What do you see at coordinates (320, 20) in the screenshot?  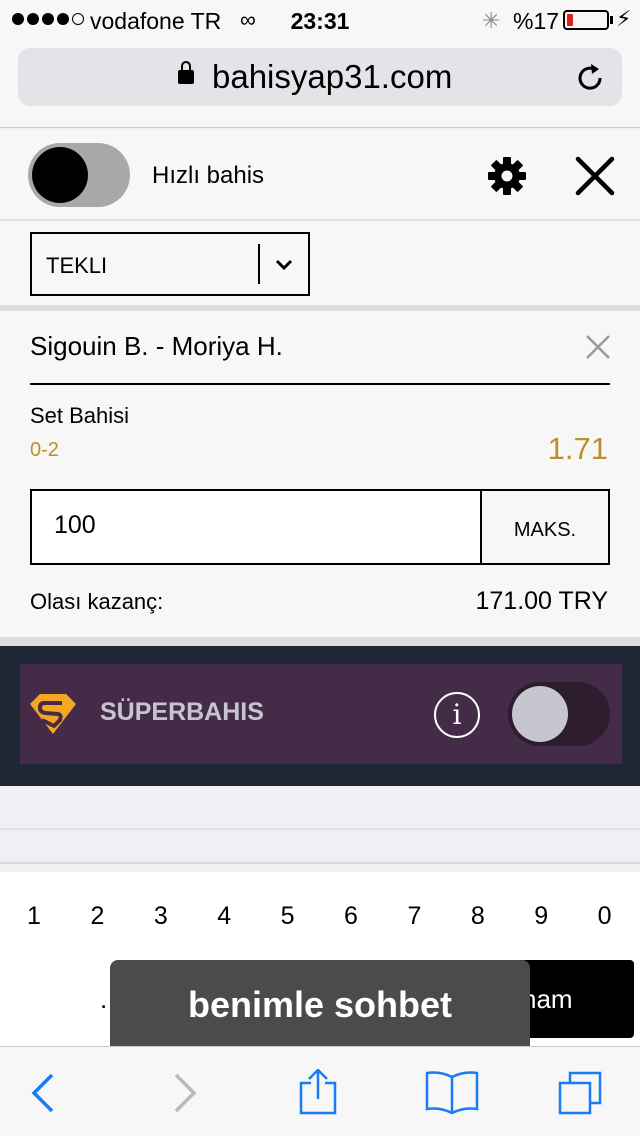 I see `status-bar: vodafone TR ∞ 23:31 ✳ %17 ⚡` at bounding box center [320, 20].